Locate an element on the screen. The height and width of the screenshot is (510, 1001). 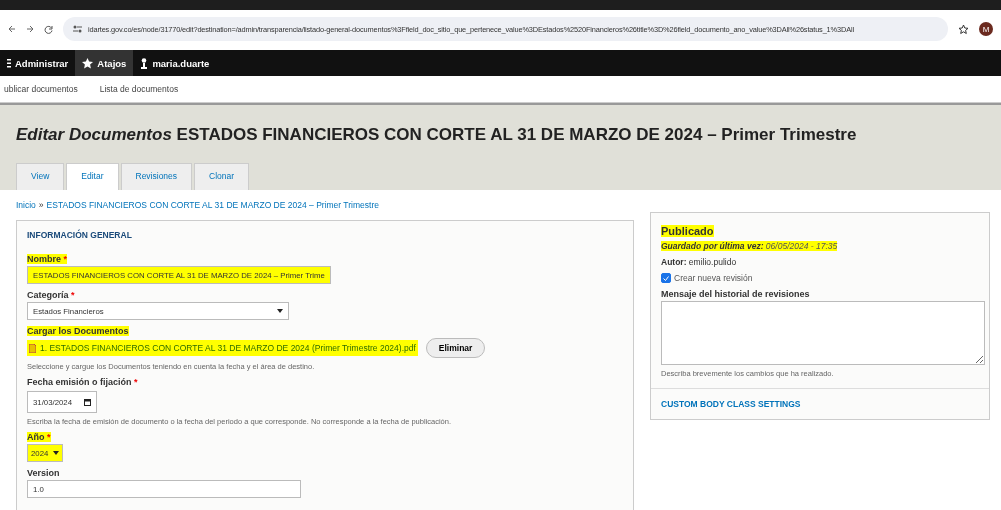
file-link: 1. ESTADOS FINANCIEROS CON CORTE AL 31 DE MARZO DE 2024 (Primer Trimestre 2024).pdf is located at coordinates (222, 348).